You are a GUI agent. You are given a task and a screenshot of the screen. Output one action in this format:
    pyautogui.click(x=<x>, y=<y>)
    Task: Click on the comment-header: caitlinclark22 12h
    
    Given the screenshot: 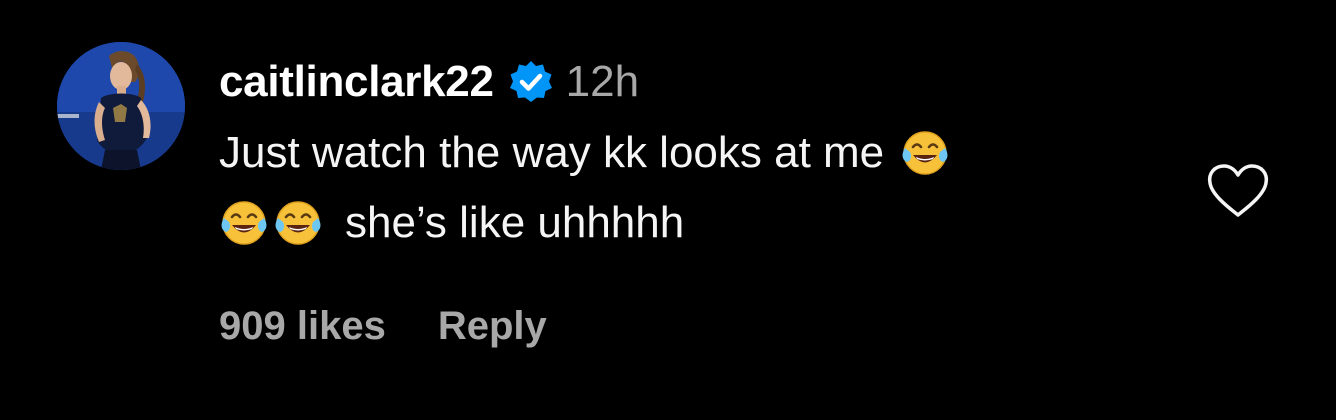 What is the action you would take?
    pyautogui.click(x=429, y=82)
    